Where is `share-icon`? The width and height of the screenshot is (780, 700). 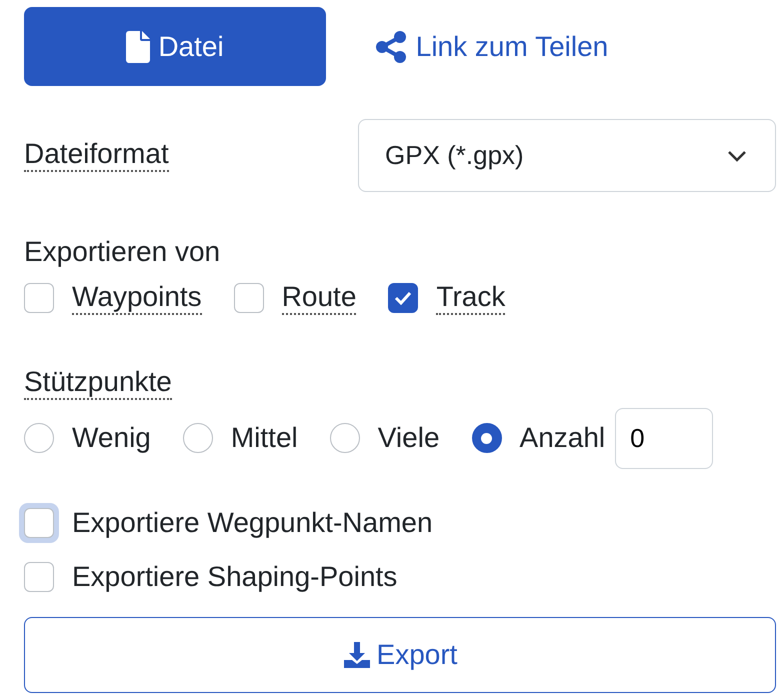
share-icon is located at coordinates (391, 47).